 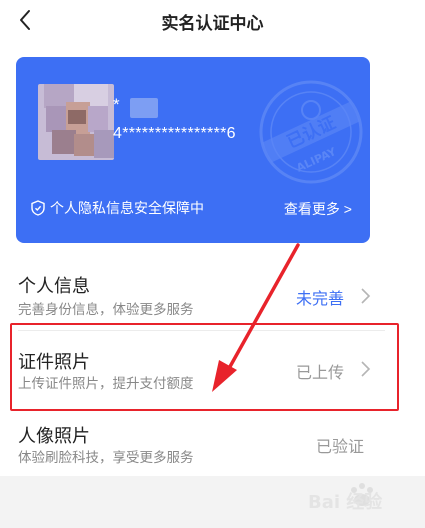 I want to click on nav-bar: 实名认证中心, so click(x=212, y=21).